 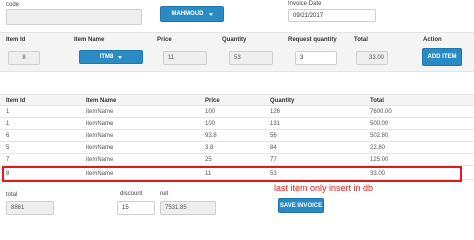 I want to click on table-header-row: Item Id Item Name Price Quantity Total, so click(x=237, y=100).